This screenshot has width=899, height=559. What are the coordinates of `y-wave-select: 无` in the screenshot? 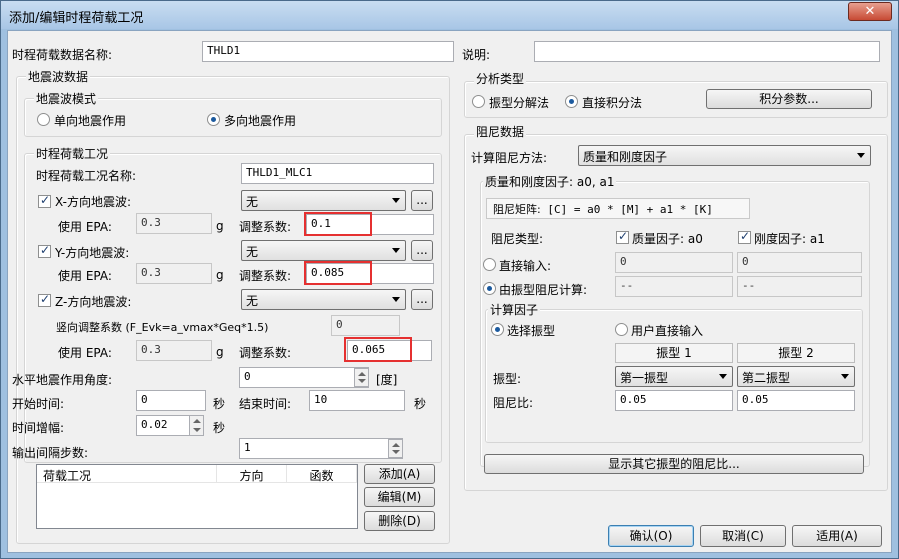 It's located at (323, 250).